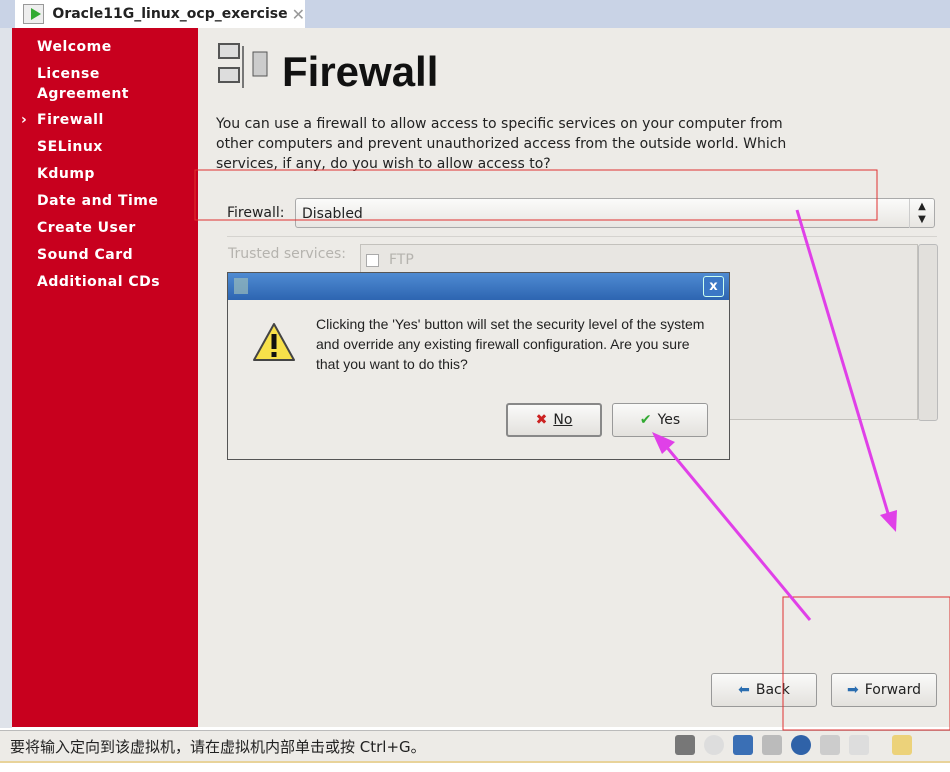  What do you see at coordinates (34, 14) in the screenshot?
I see `vm-icon` at bounding box center [34, 14].